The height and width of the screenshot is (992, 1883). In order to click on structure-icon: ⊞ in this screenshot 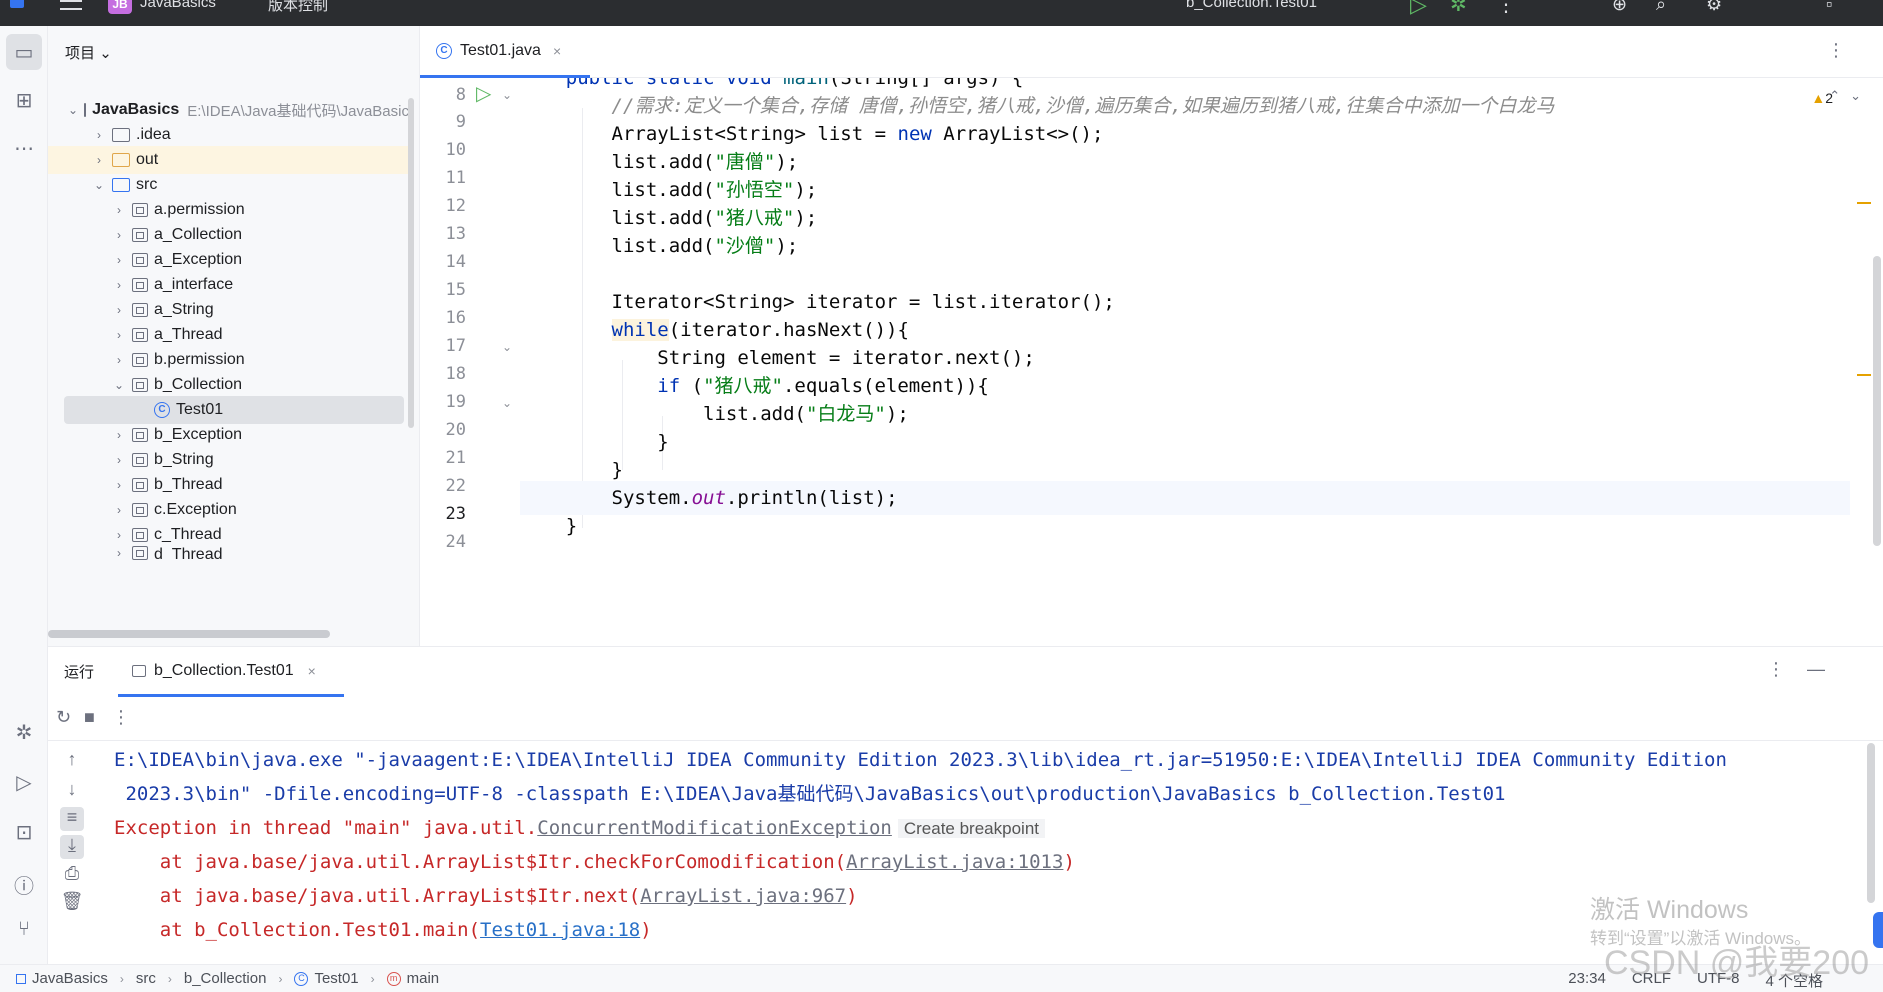, I will do `click(24, 100)`.